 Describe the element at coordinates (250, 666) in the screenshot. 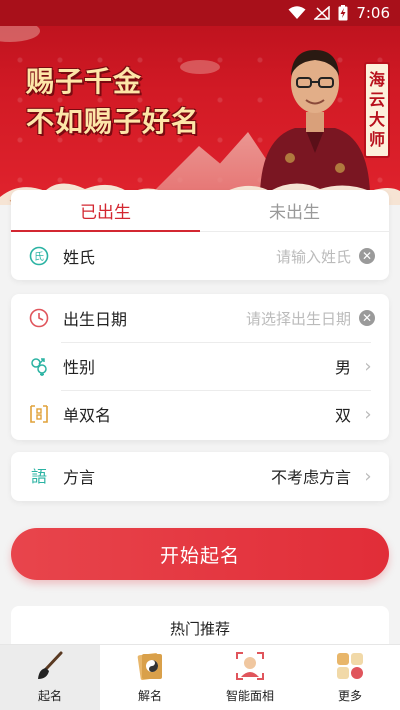

I see `face-scan-icon` at that location.